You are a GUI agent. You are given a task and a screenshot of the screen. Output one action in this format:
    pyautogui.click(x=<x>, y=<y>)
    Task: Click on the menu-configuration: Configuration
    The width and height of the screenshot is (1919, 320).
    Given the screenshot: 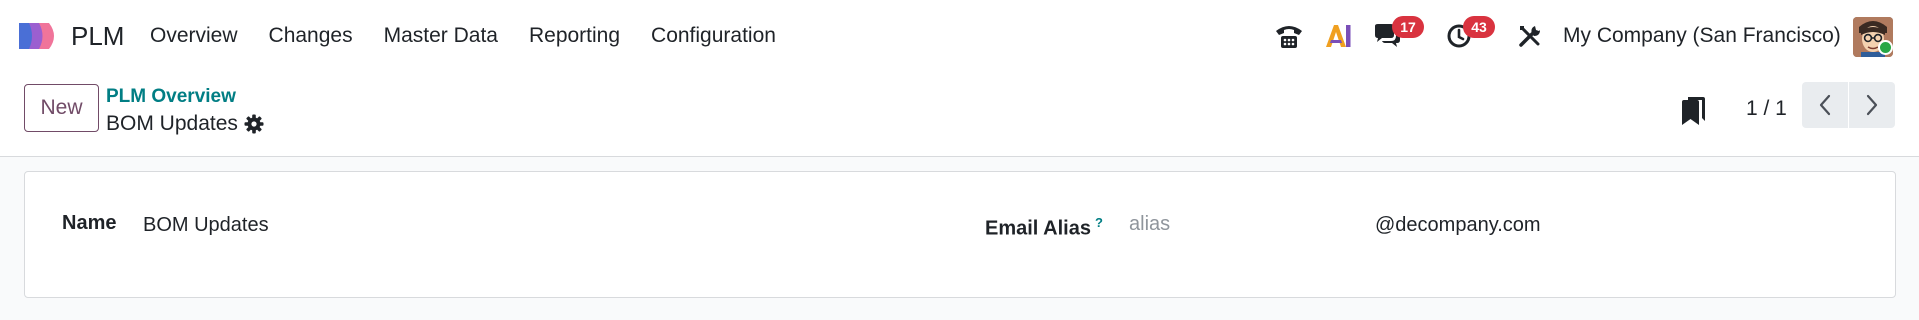 What is the action you would take?
    pyautogui.click(x=713, y=36)
    